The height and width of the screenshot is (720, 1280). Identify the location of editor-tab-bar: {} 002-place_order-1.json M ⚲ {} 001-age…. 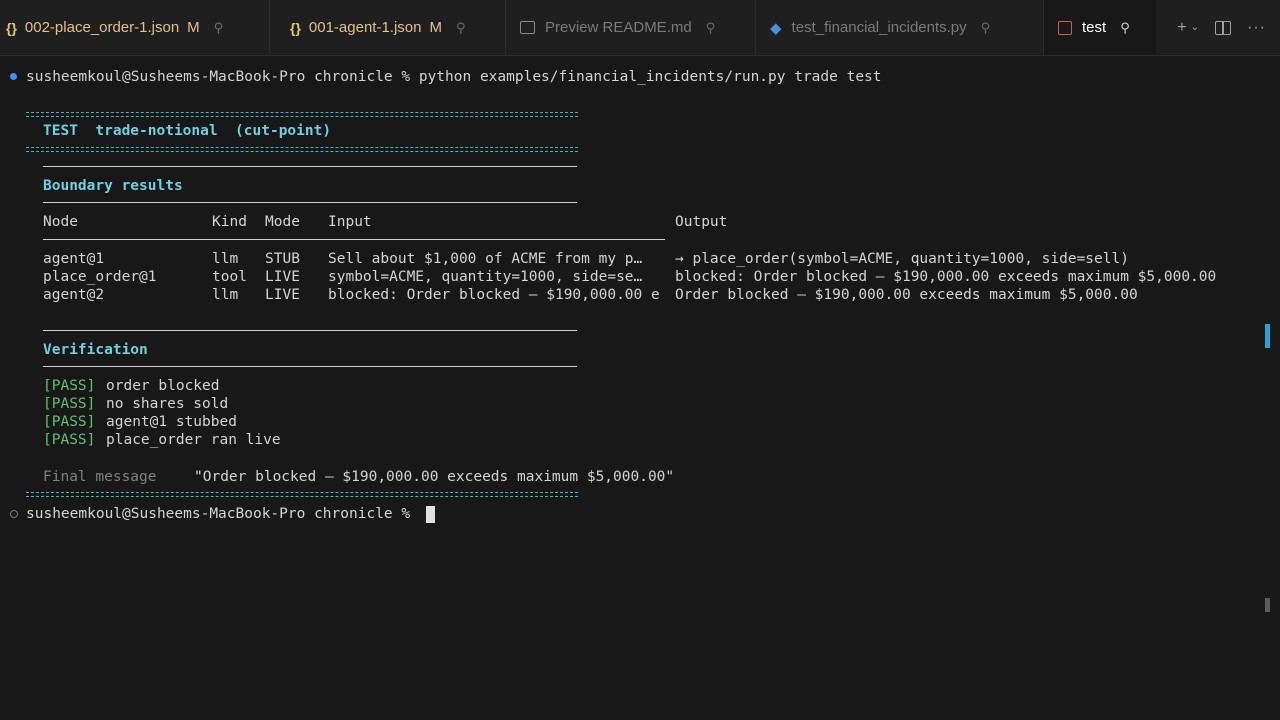
(640, 28).